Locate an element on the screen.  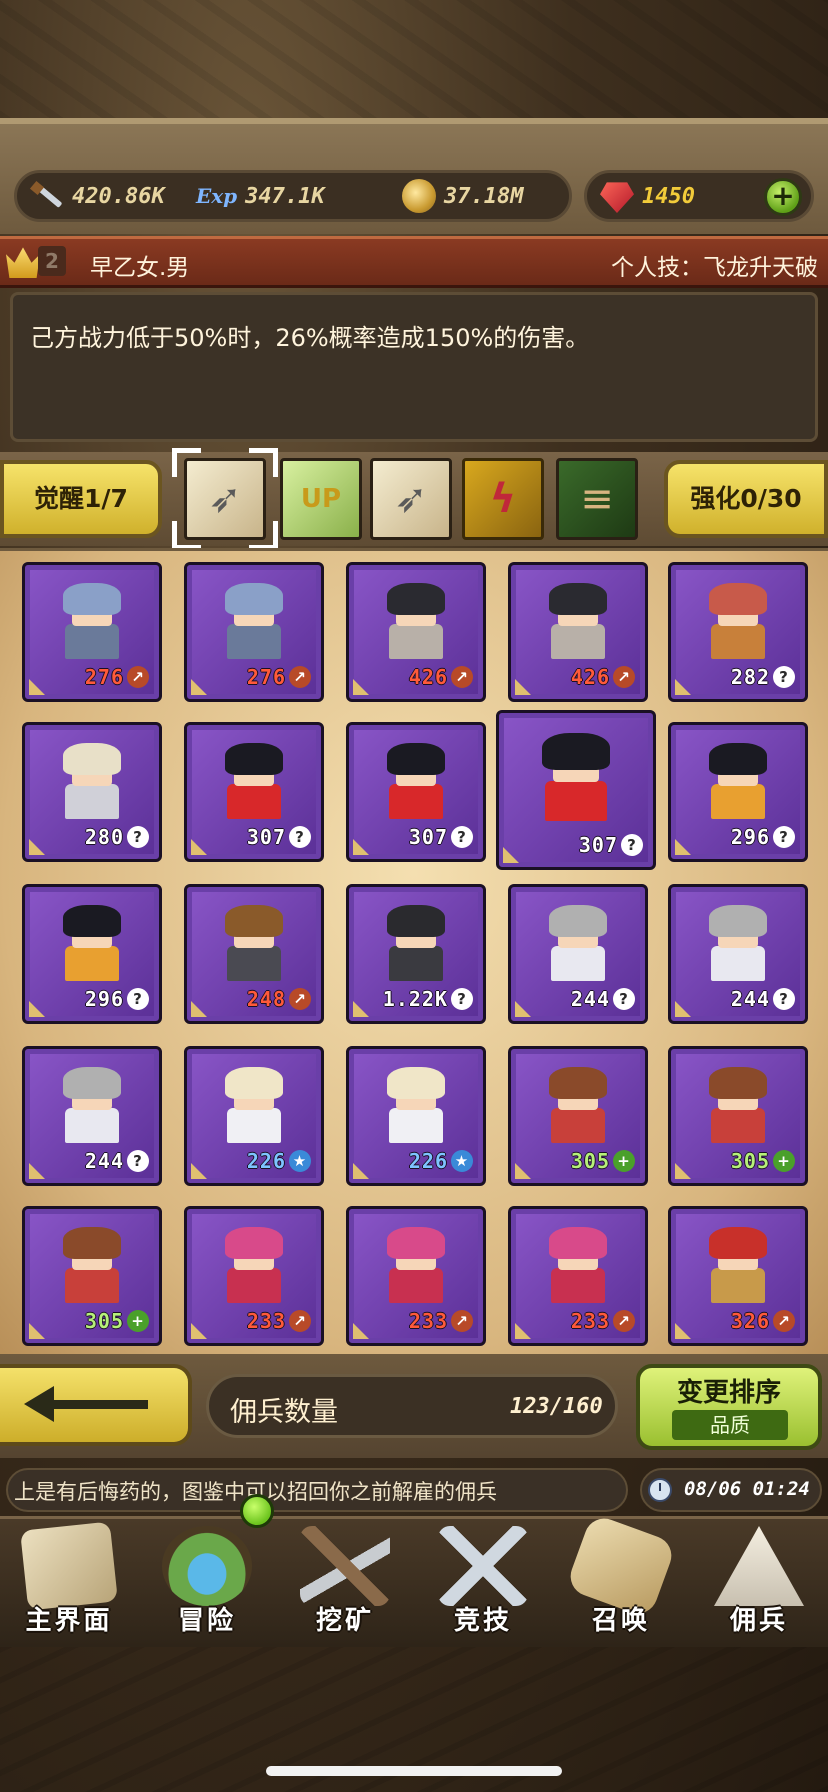
nav-arena: 竞技 is located at coordinates (483, 1580).